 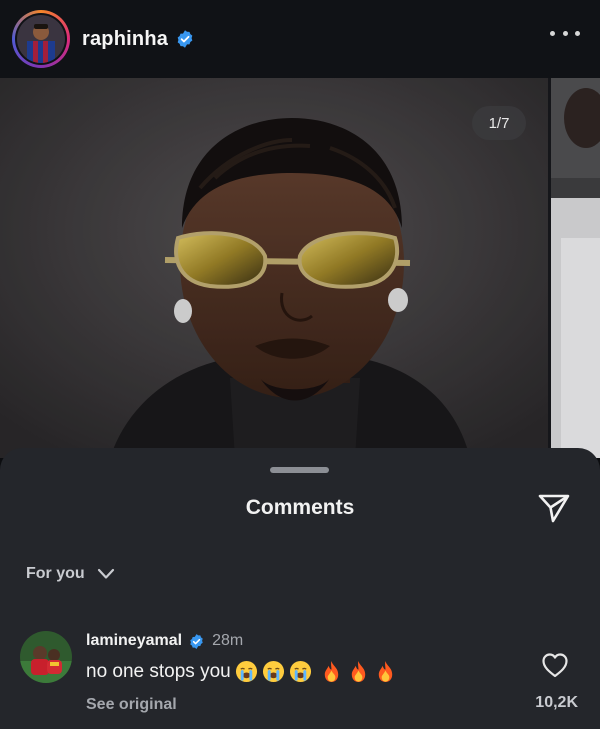 What do you see at coordinates (555, 665) in the screenshot?
I see `heart-outline-icon` at bounding box center [555, 665].